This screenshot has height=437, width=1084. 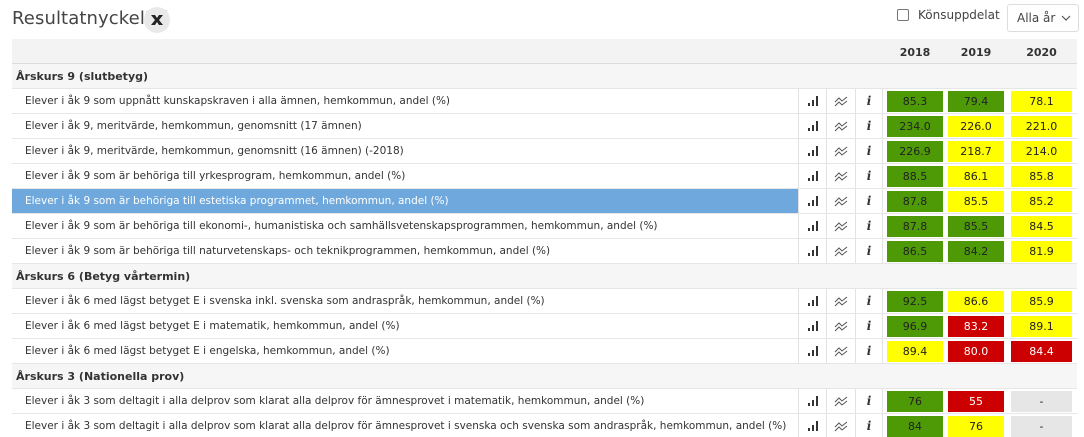 I want to click on value-cell: 85.9, so click(x=1041, y=301).